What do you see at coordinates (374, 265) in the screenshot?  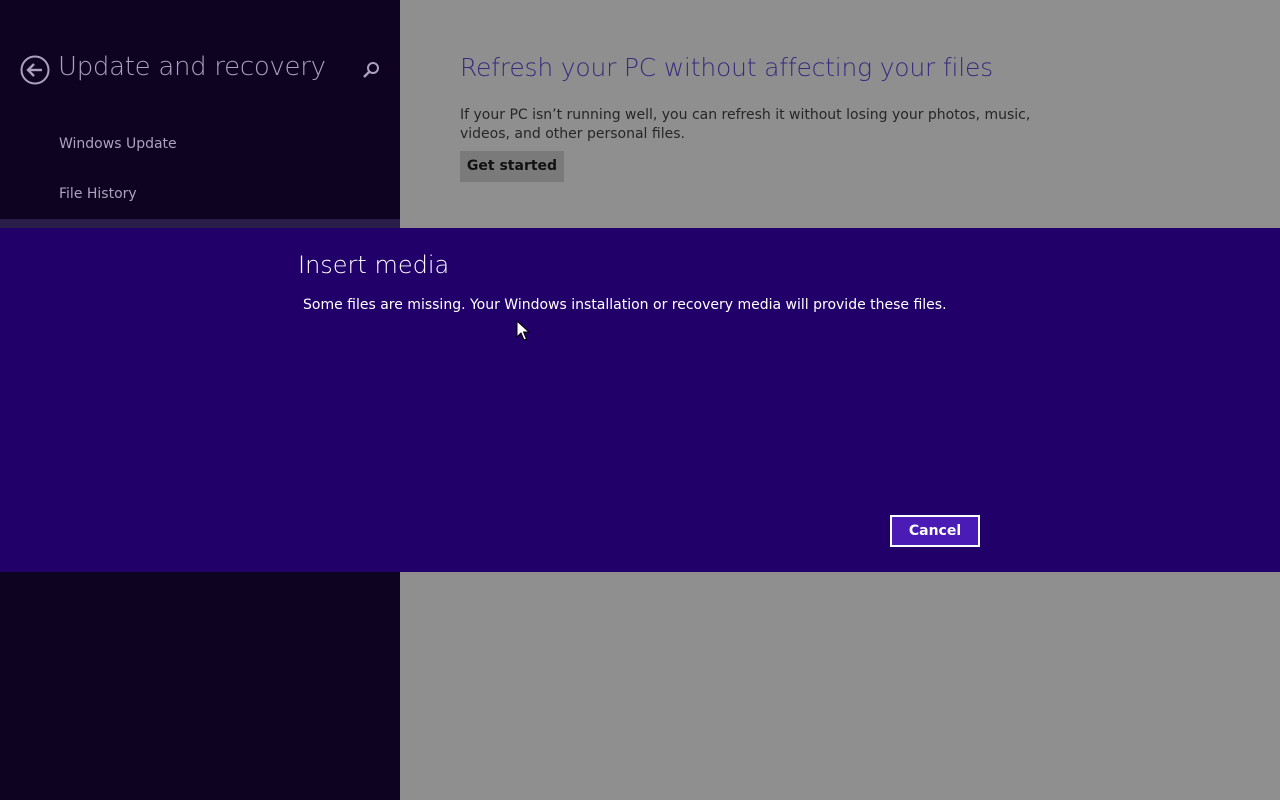 I see `dialog-title: Insert media` at bounding box center [374, 265].